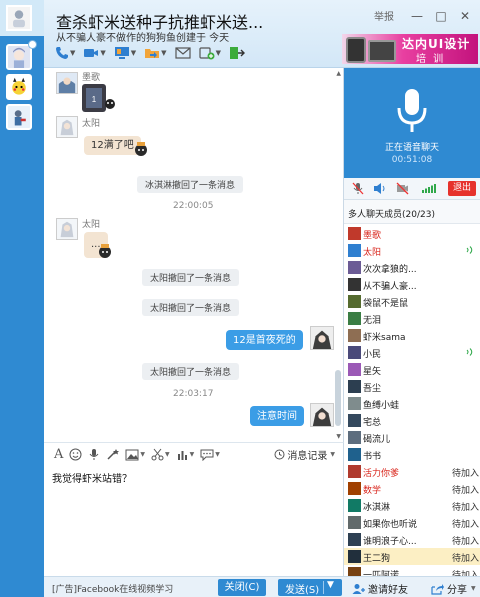 This screenshot has width=480, height=597. What do you see at coordinates (402, 188) in the screenshot?
I see `video-off-icon` at bounding box center [402, 188].